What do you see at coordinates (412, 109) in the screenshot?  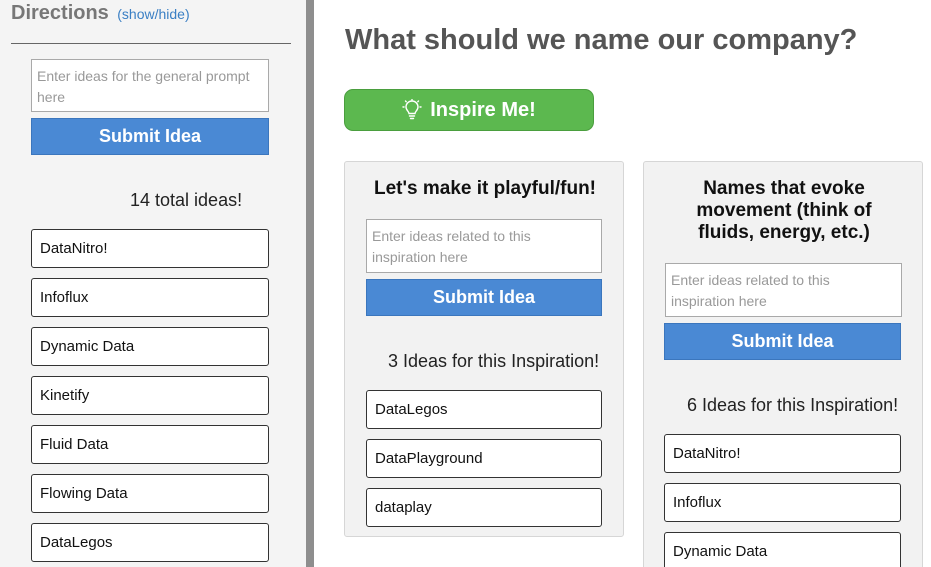 I see `lightbulb-icon` at bounding box center [412, 109].